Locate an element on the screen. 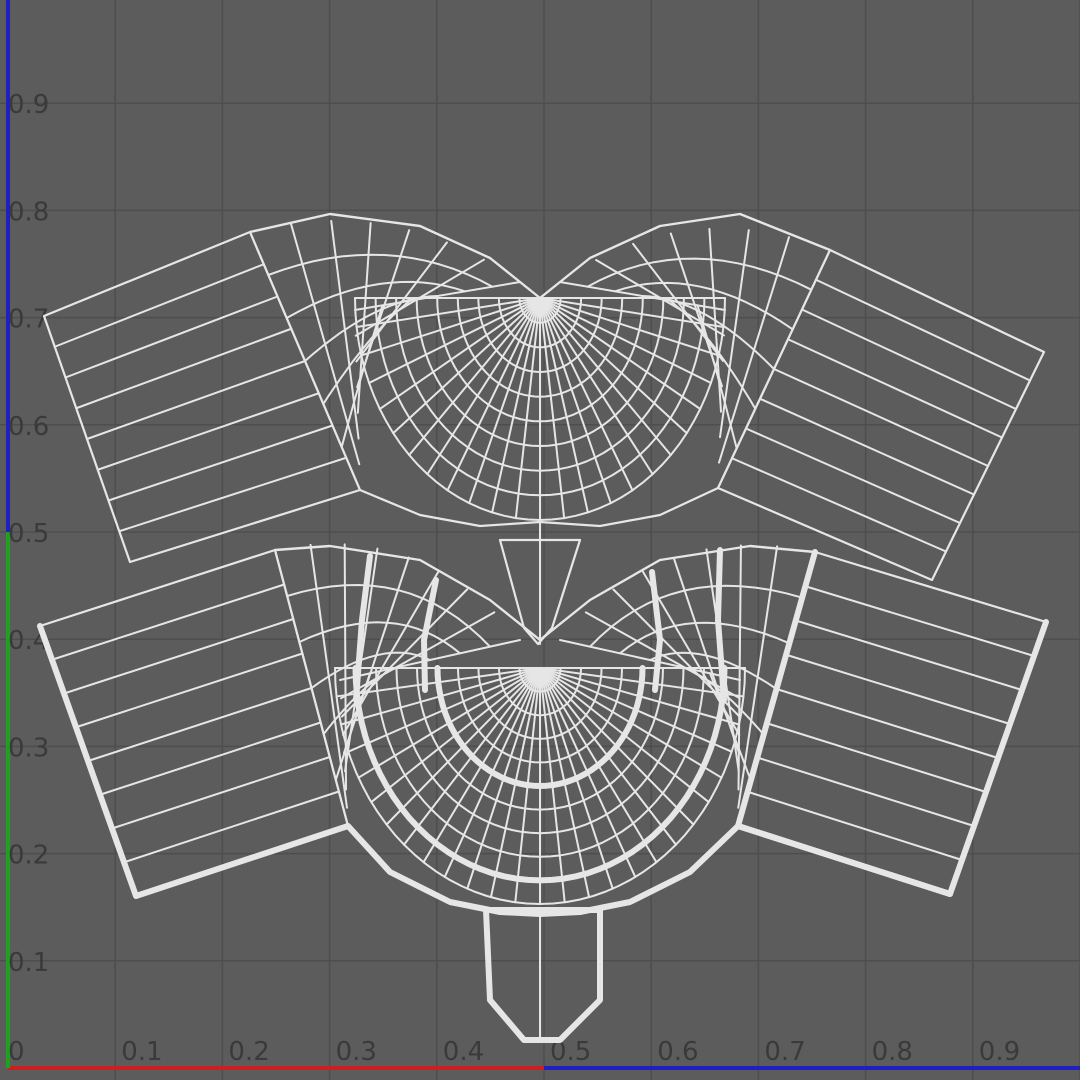  y-axis-label: 0.5 is located at coordinates (28, 534).